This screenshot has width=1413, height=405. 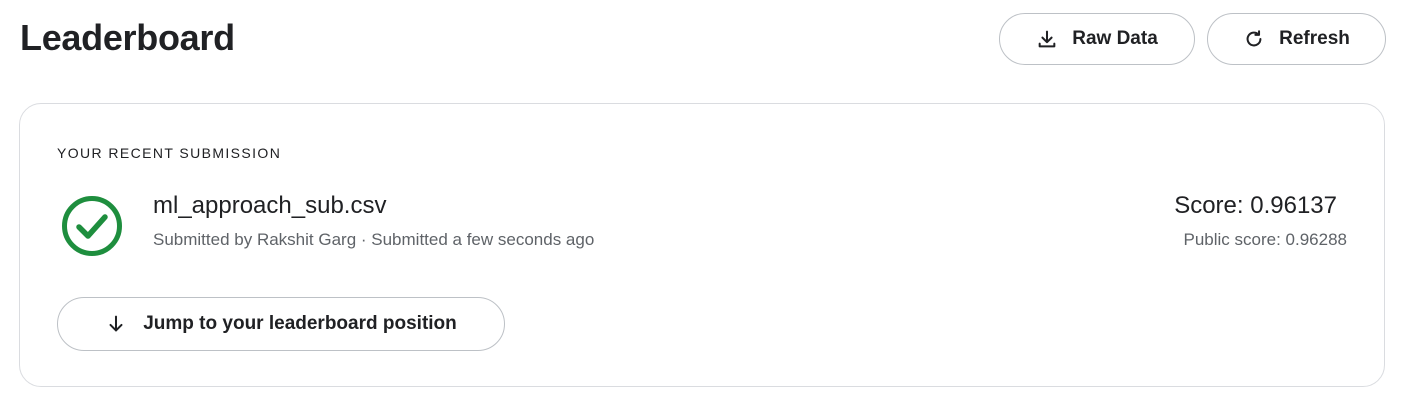 I want to click on jump-to-position-button: Jump to your leaderboard position, so click(x=281, y=324).